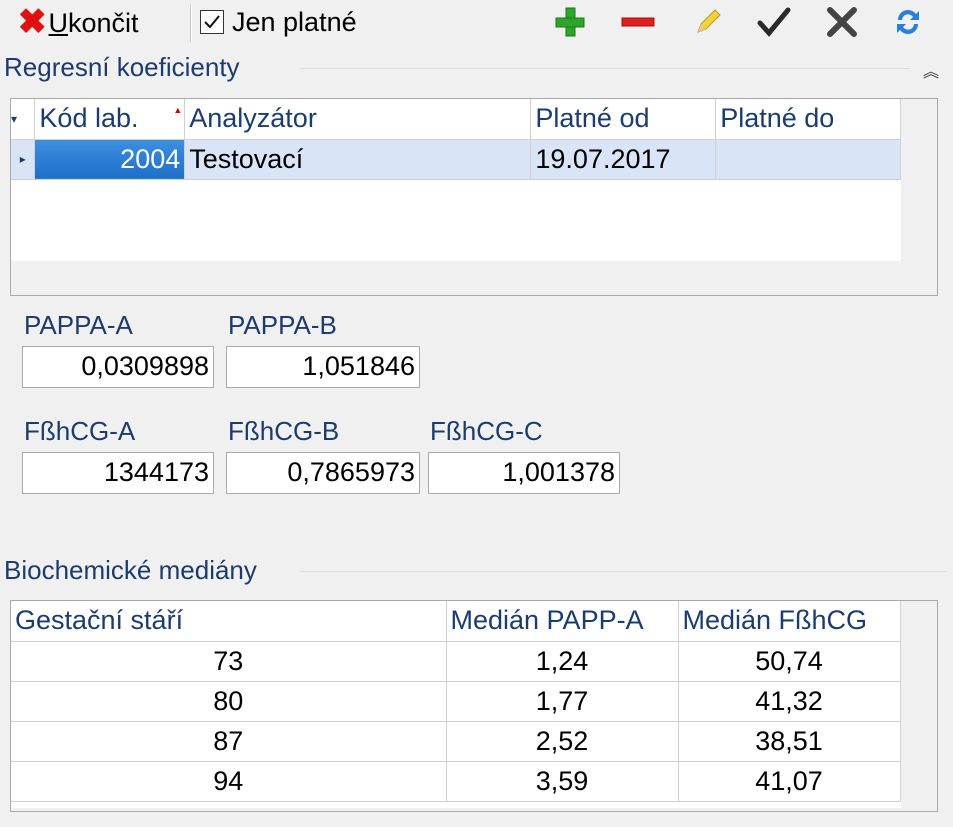 The height and width of the screenshot is (827, 953). Describe the element at coordinates (23, 159) in the screenshot. I see `row-indicator-icon: ▸` at that location.